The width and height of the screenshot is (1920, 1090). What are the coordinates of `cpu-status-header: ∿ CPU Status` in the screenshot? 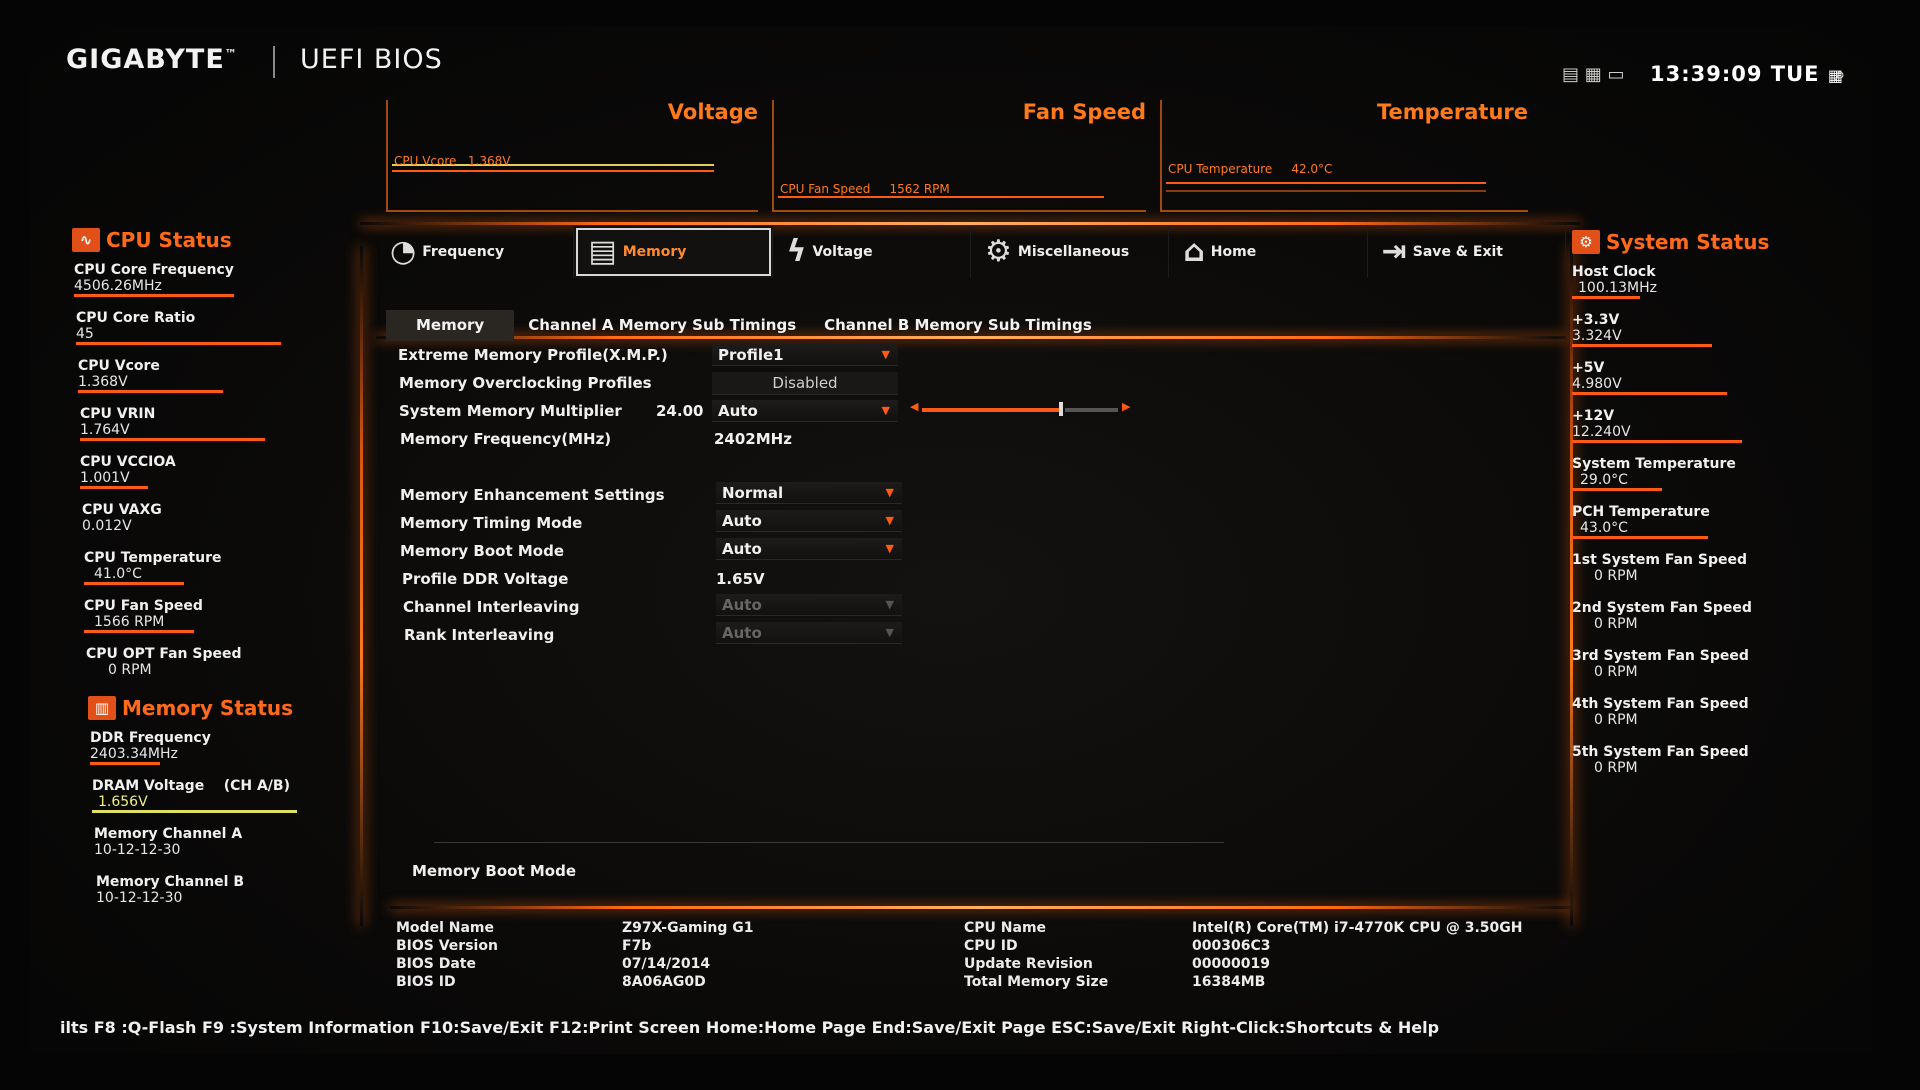 It's located at (152, 240).